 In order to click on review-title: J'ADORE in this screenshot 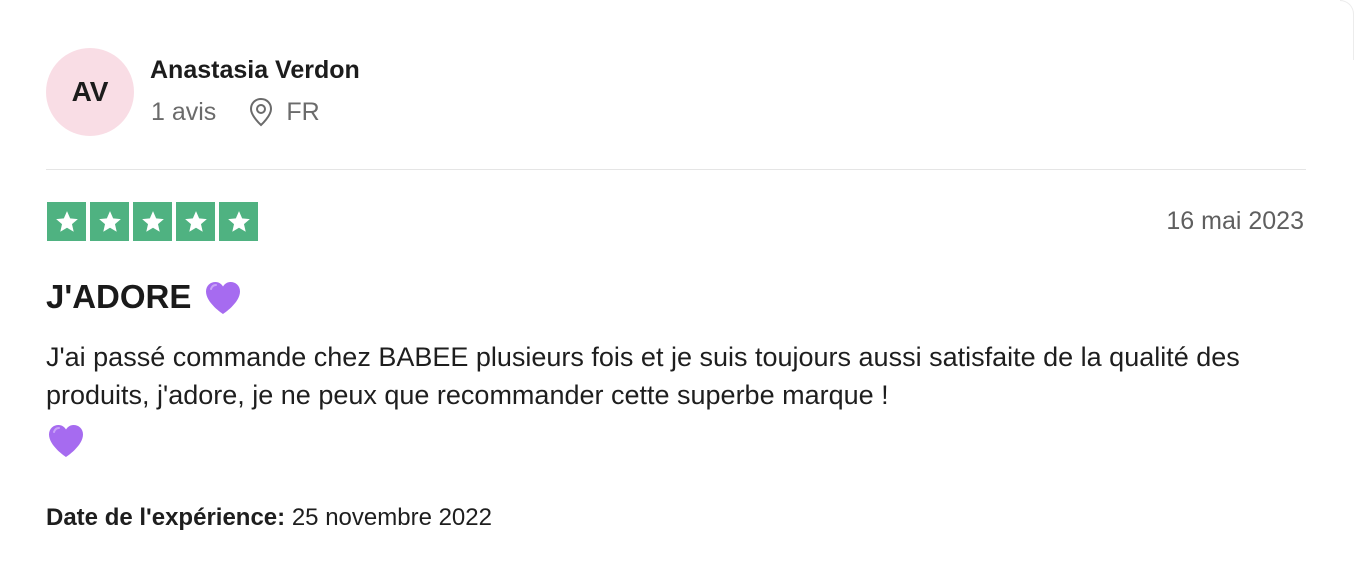, I will do `click(144, 297)`.